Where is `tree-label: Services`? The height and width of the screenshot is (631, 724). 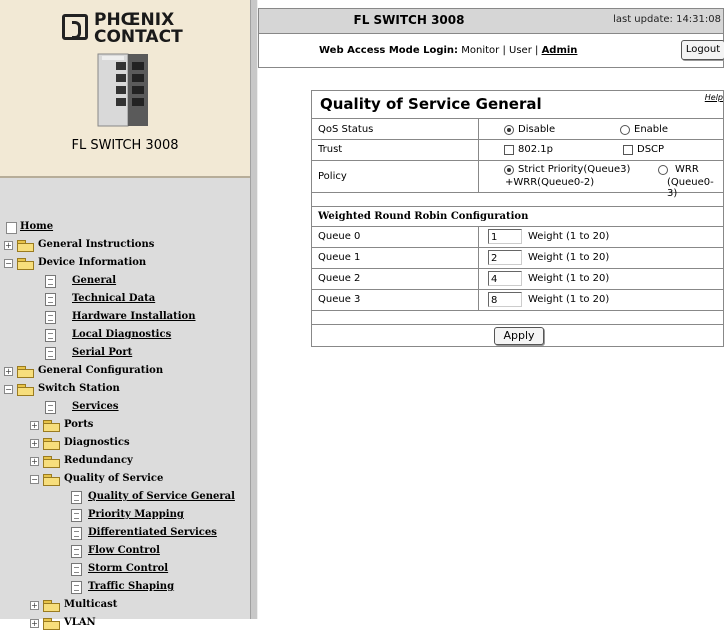
tree-label: Services is located at coordinates (95, 407).